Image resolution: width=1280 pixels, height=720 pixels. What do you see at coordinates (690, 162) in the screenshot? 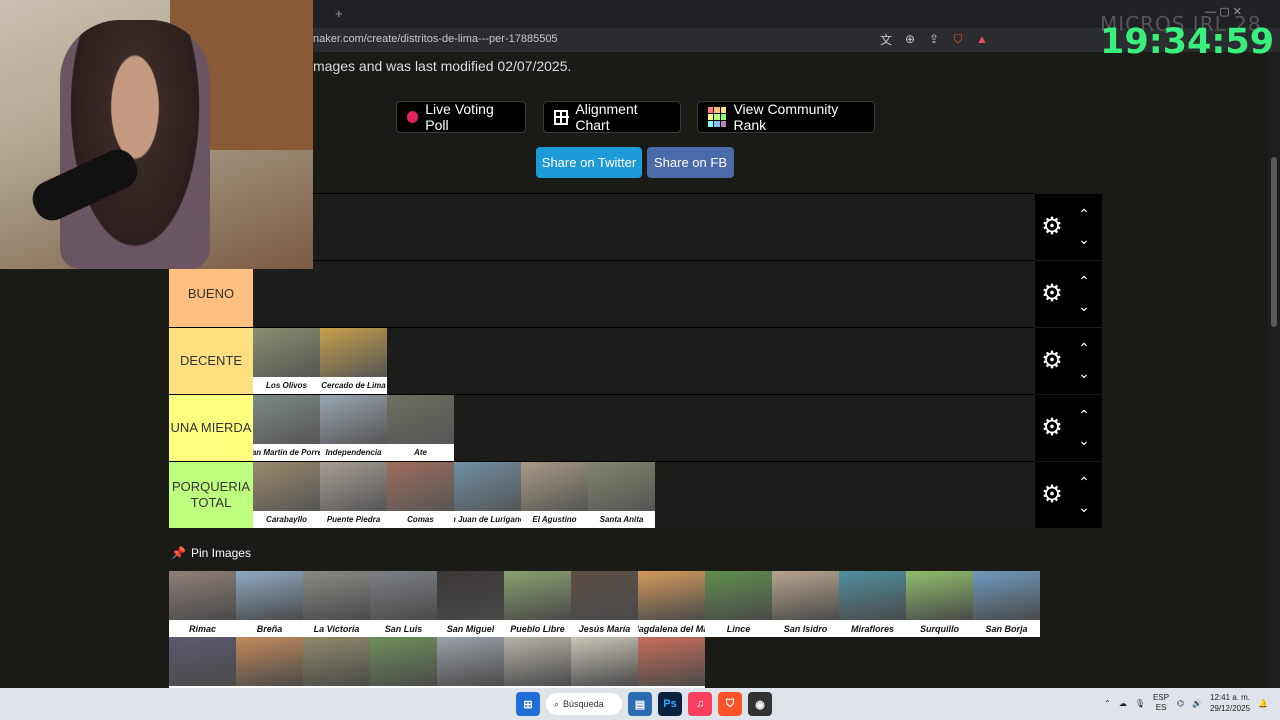
I see `share-facebook-button: Share on FB` at bounding box center [690, 162].